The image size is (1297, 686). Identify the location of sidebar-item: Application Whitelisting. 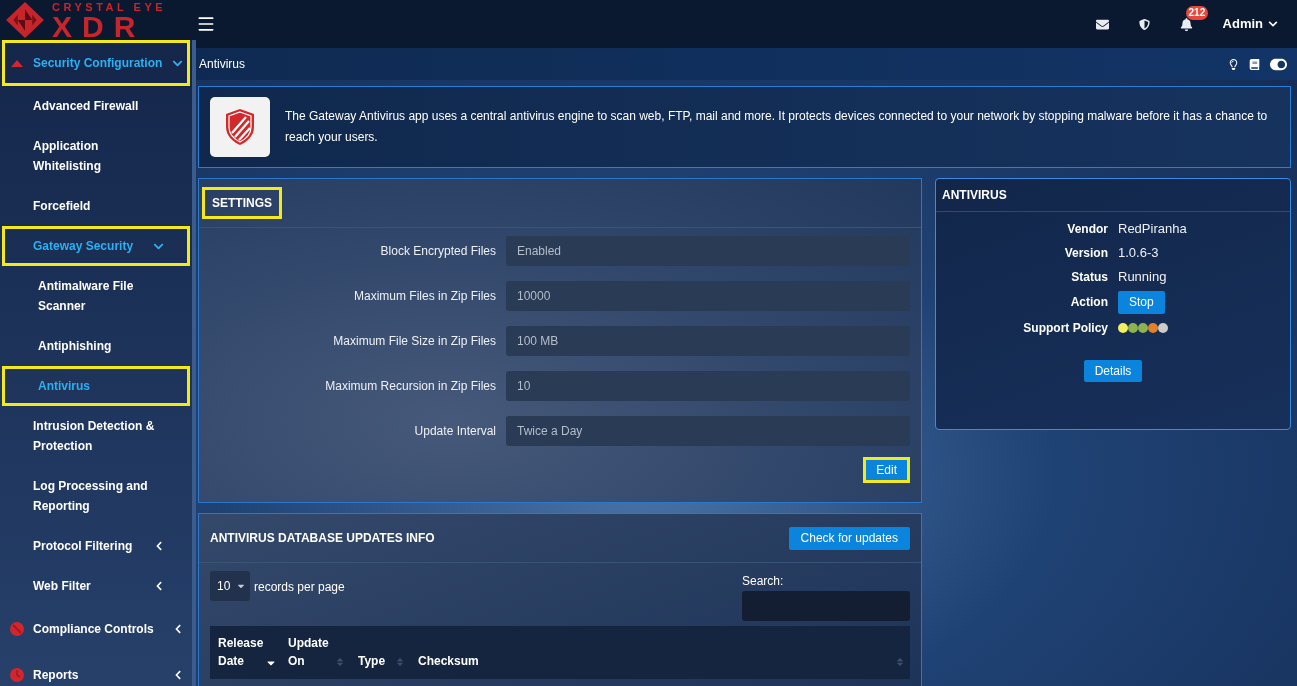
(96, 156).